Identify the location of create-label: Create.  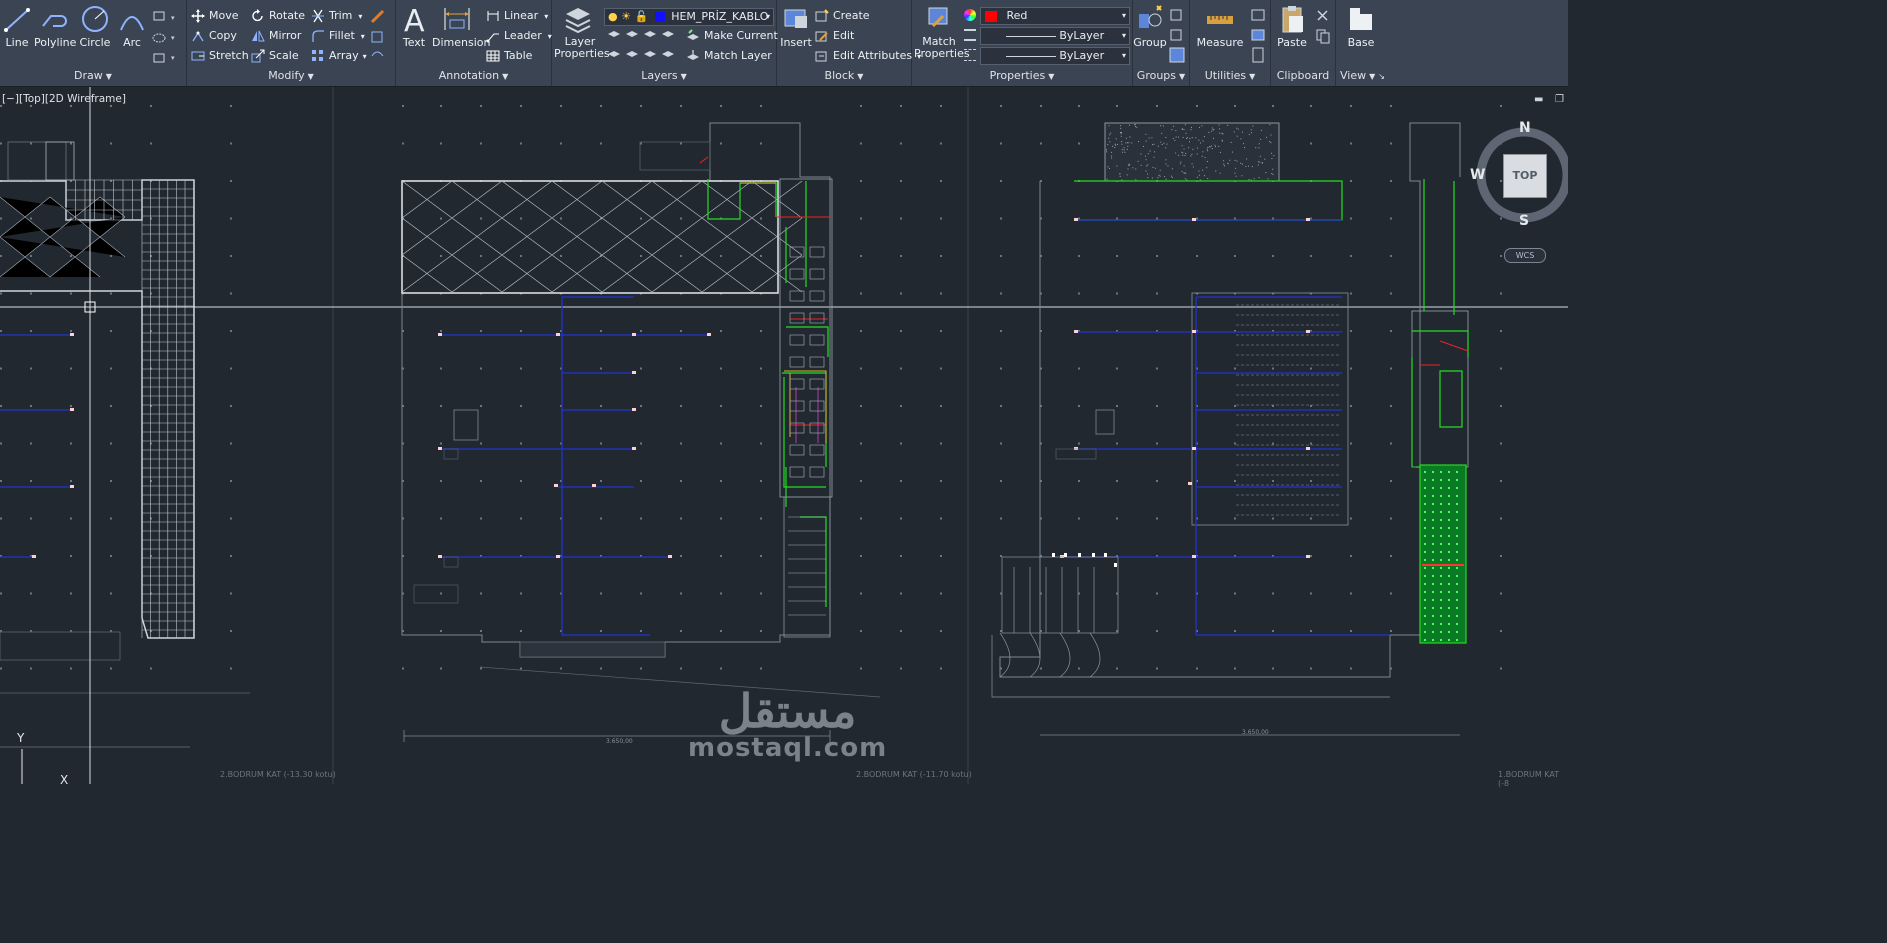
(851, 15).